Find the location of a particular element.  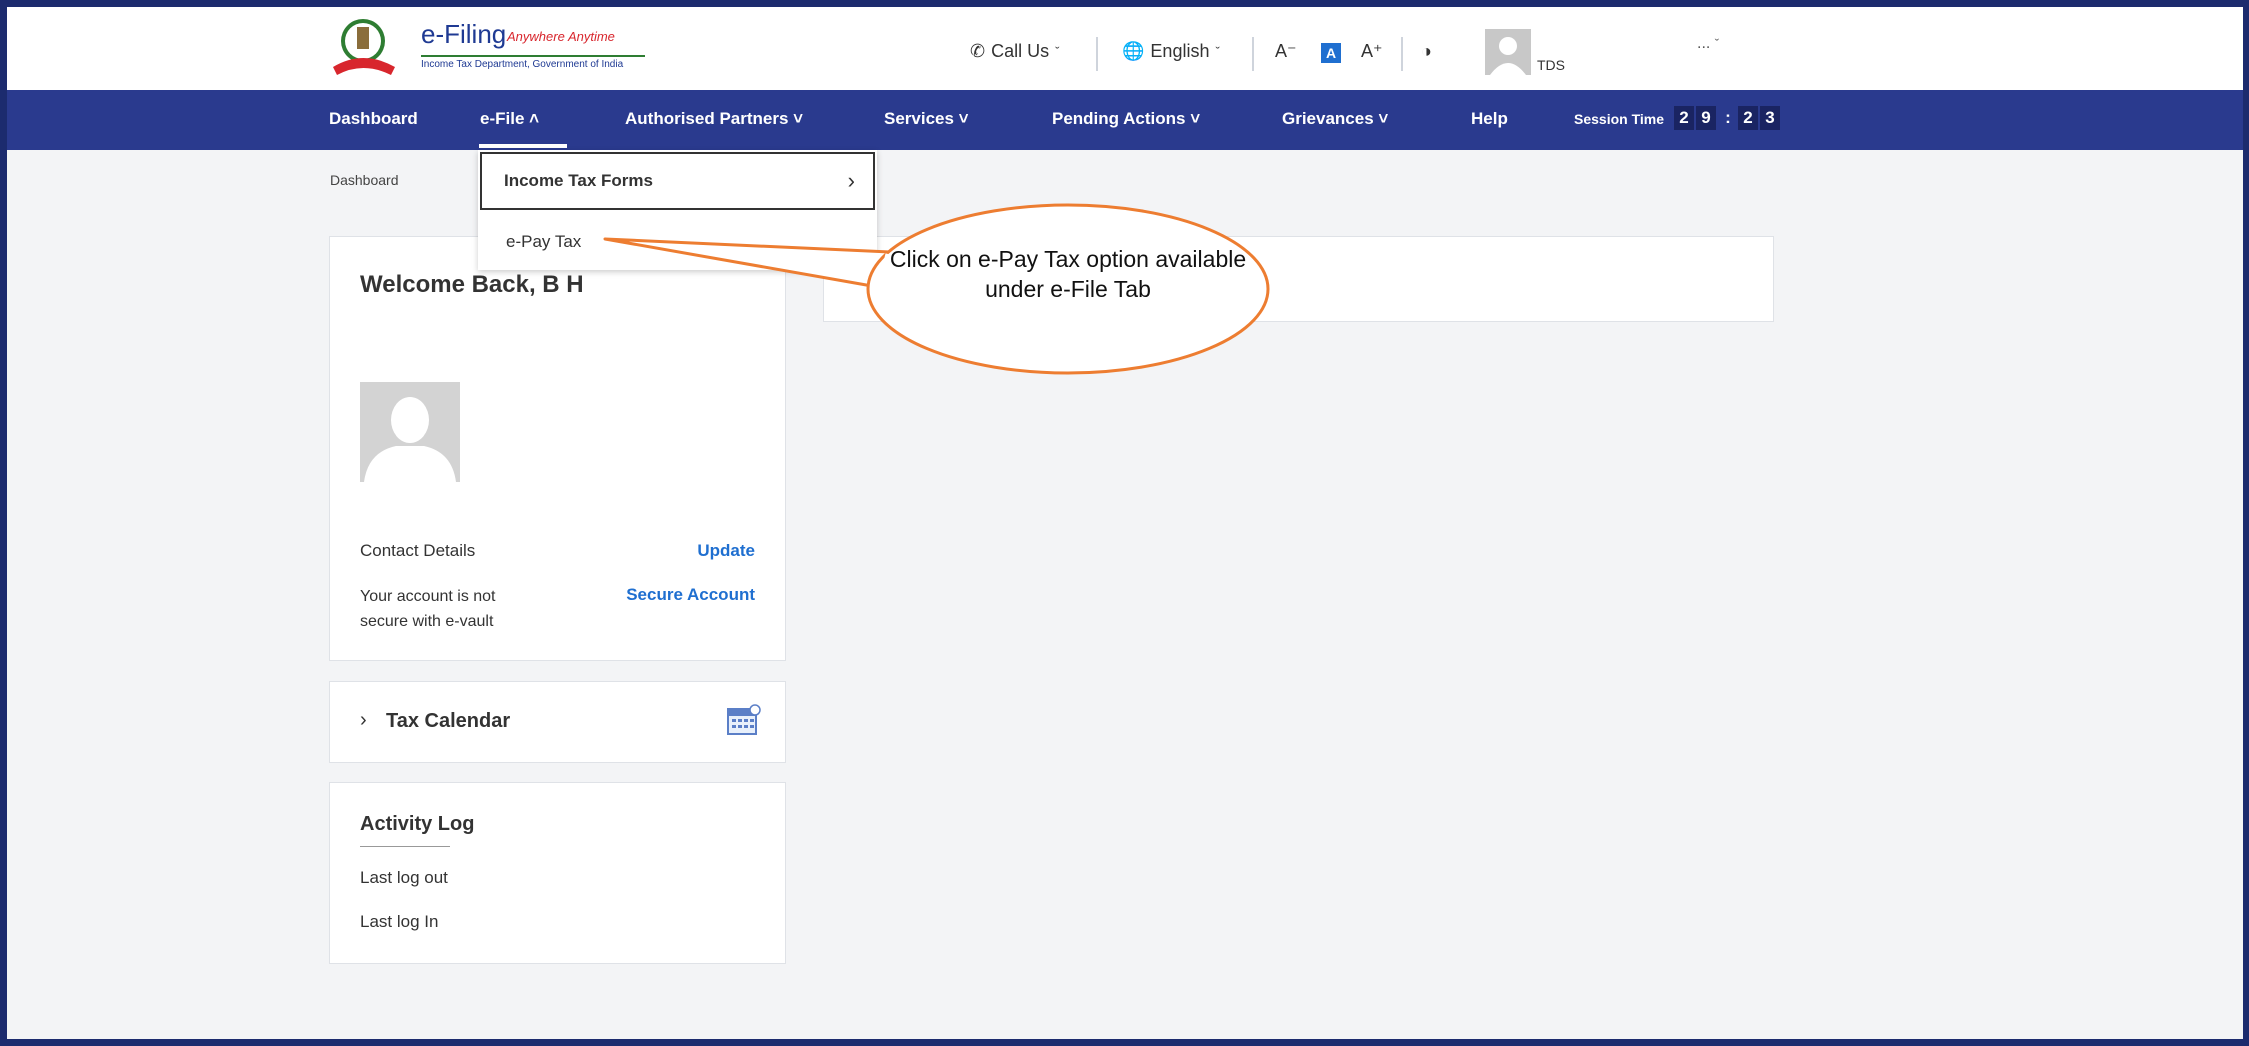

language-label: English is located at coordinates (1180, 51).